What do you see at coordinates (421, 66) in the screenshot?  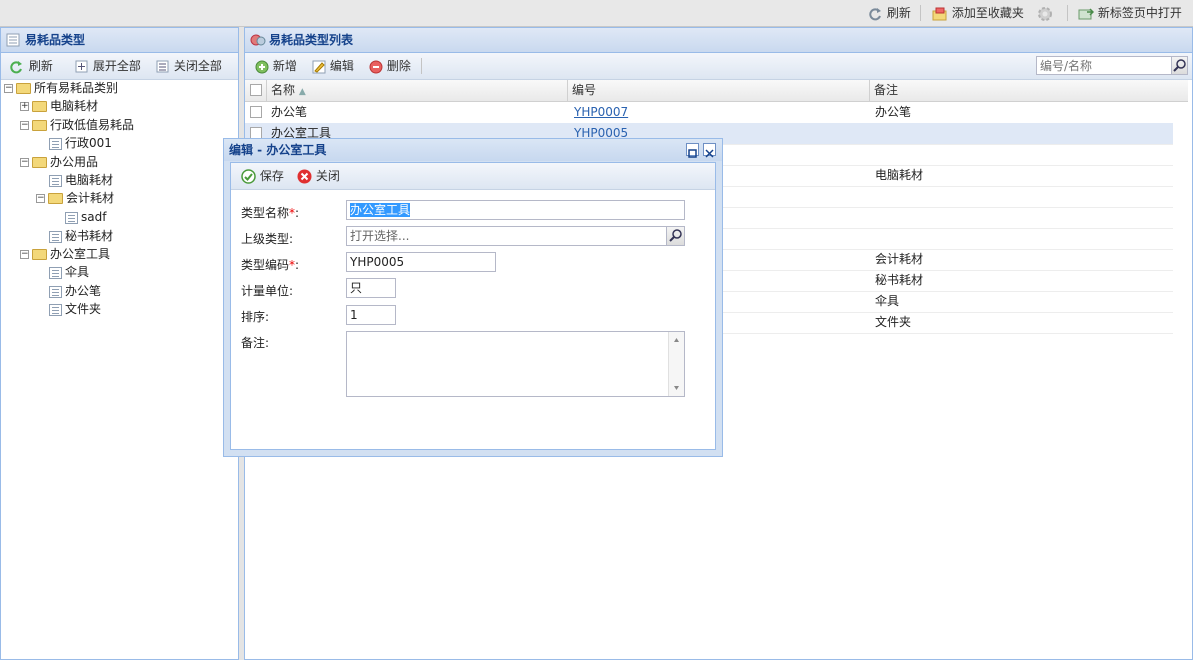 I see `divider` at bounding box center [421, 66].